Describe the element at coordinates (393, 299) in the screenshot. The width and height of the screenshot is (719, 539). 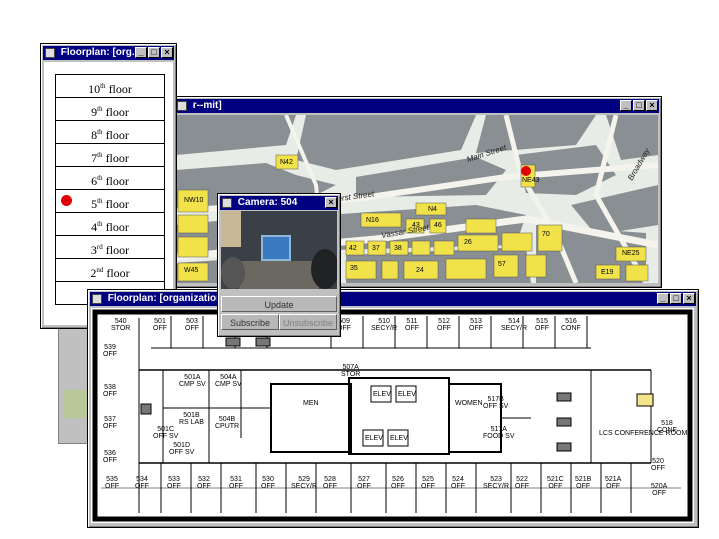
I see `plan-titlebar: Floorplan: [organization--r _ □ ×` at that location.